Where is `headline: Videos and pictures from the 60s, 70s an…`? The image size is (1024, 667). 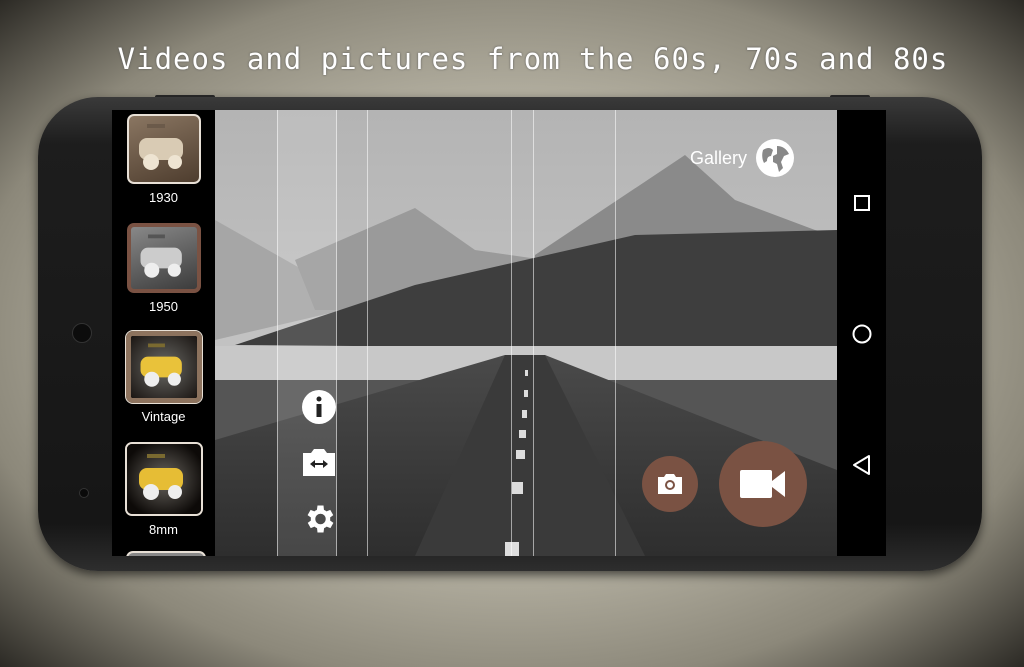
headline: Videos and pictures from the 60s, 70s an… is located at coordinates (533, 59).